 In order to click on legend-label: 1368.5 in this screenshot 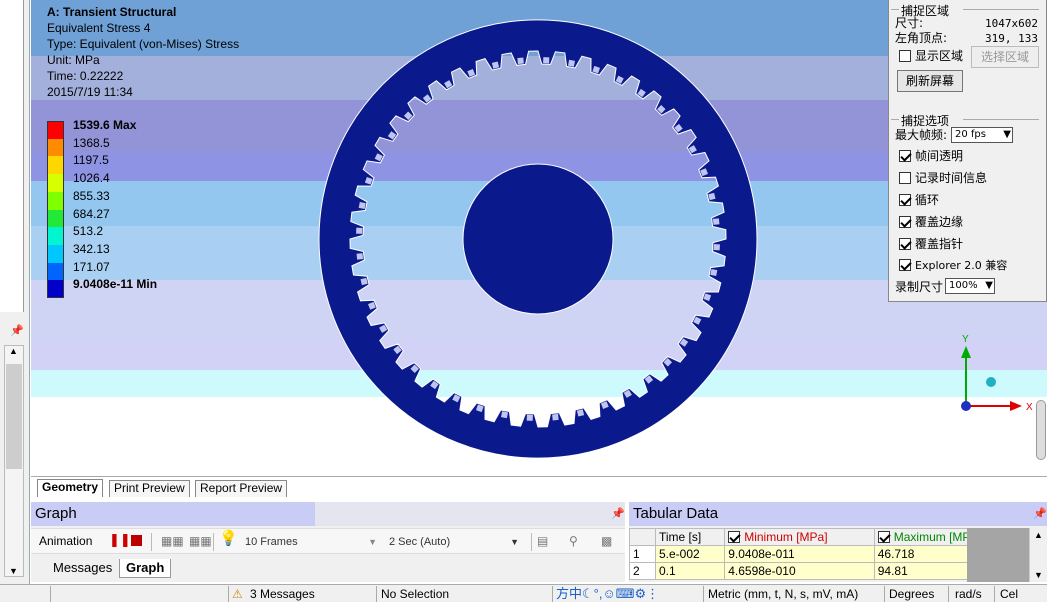, I will do `click(91, 143)`.